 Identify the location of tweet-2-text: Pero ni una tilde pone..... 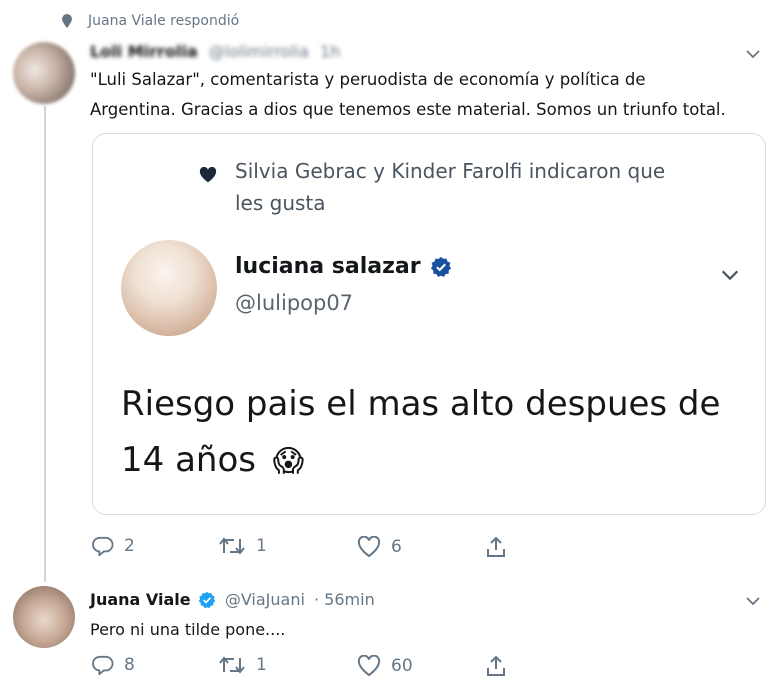
(188, 629).